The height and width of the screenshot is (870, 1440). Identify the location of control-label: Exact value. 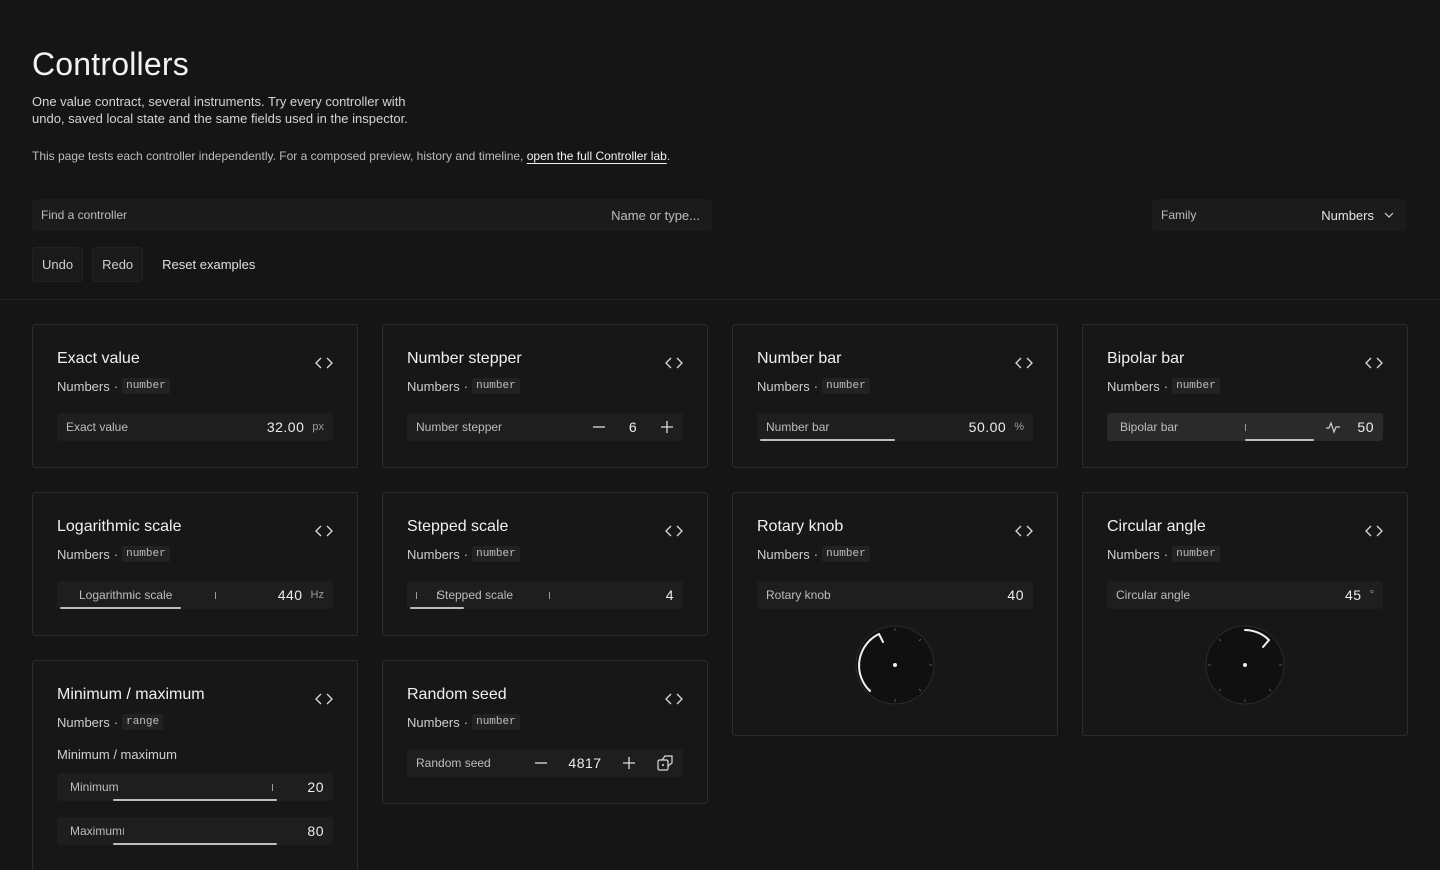
(97, 427).